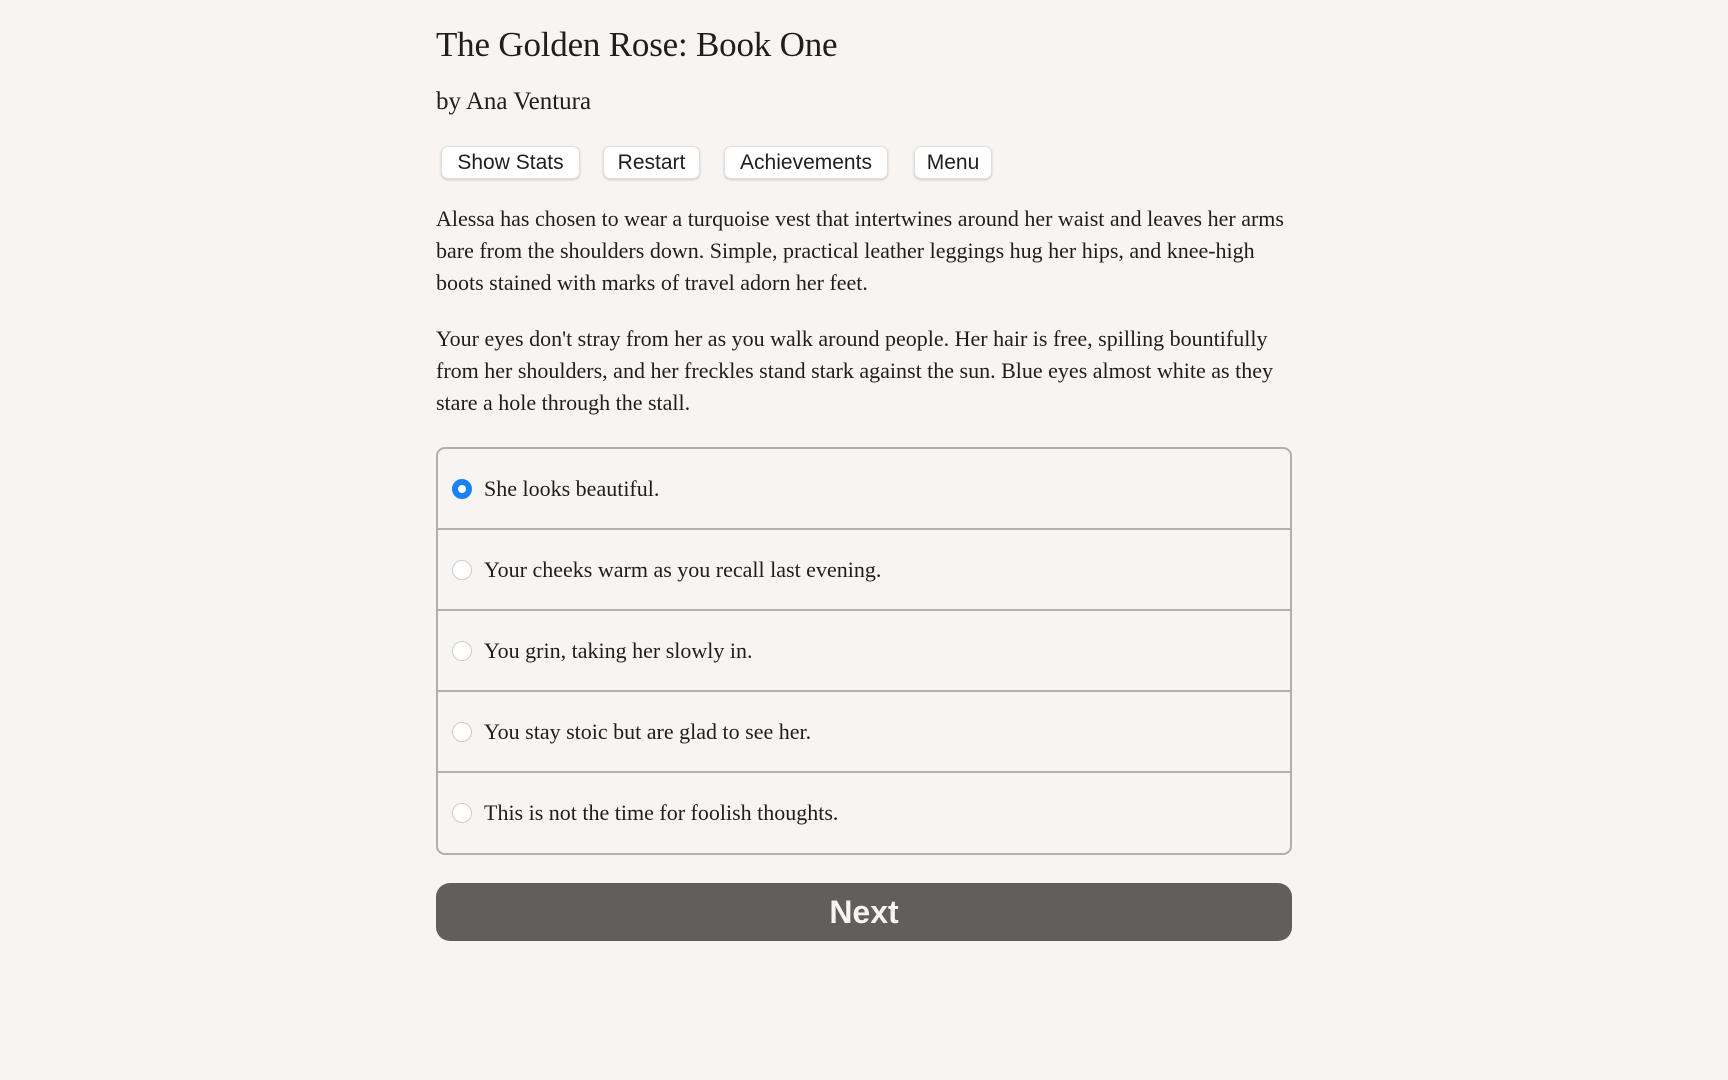  What do you see at coordinates (864, 489) in the screenshot?
I see `choice-option: She looks beautiful.` at bounding box center [864, 489].